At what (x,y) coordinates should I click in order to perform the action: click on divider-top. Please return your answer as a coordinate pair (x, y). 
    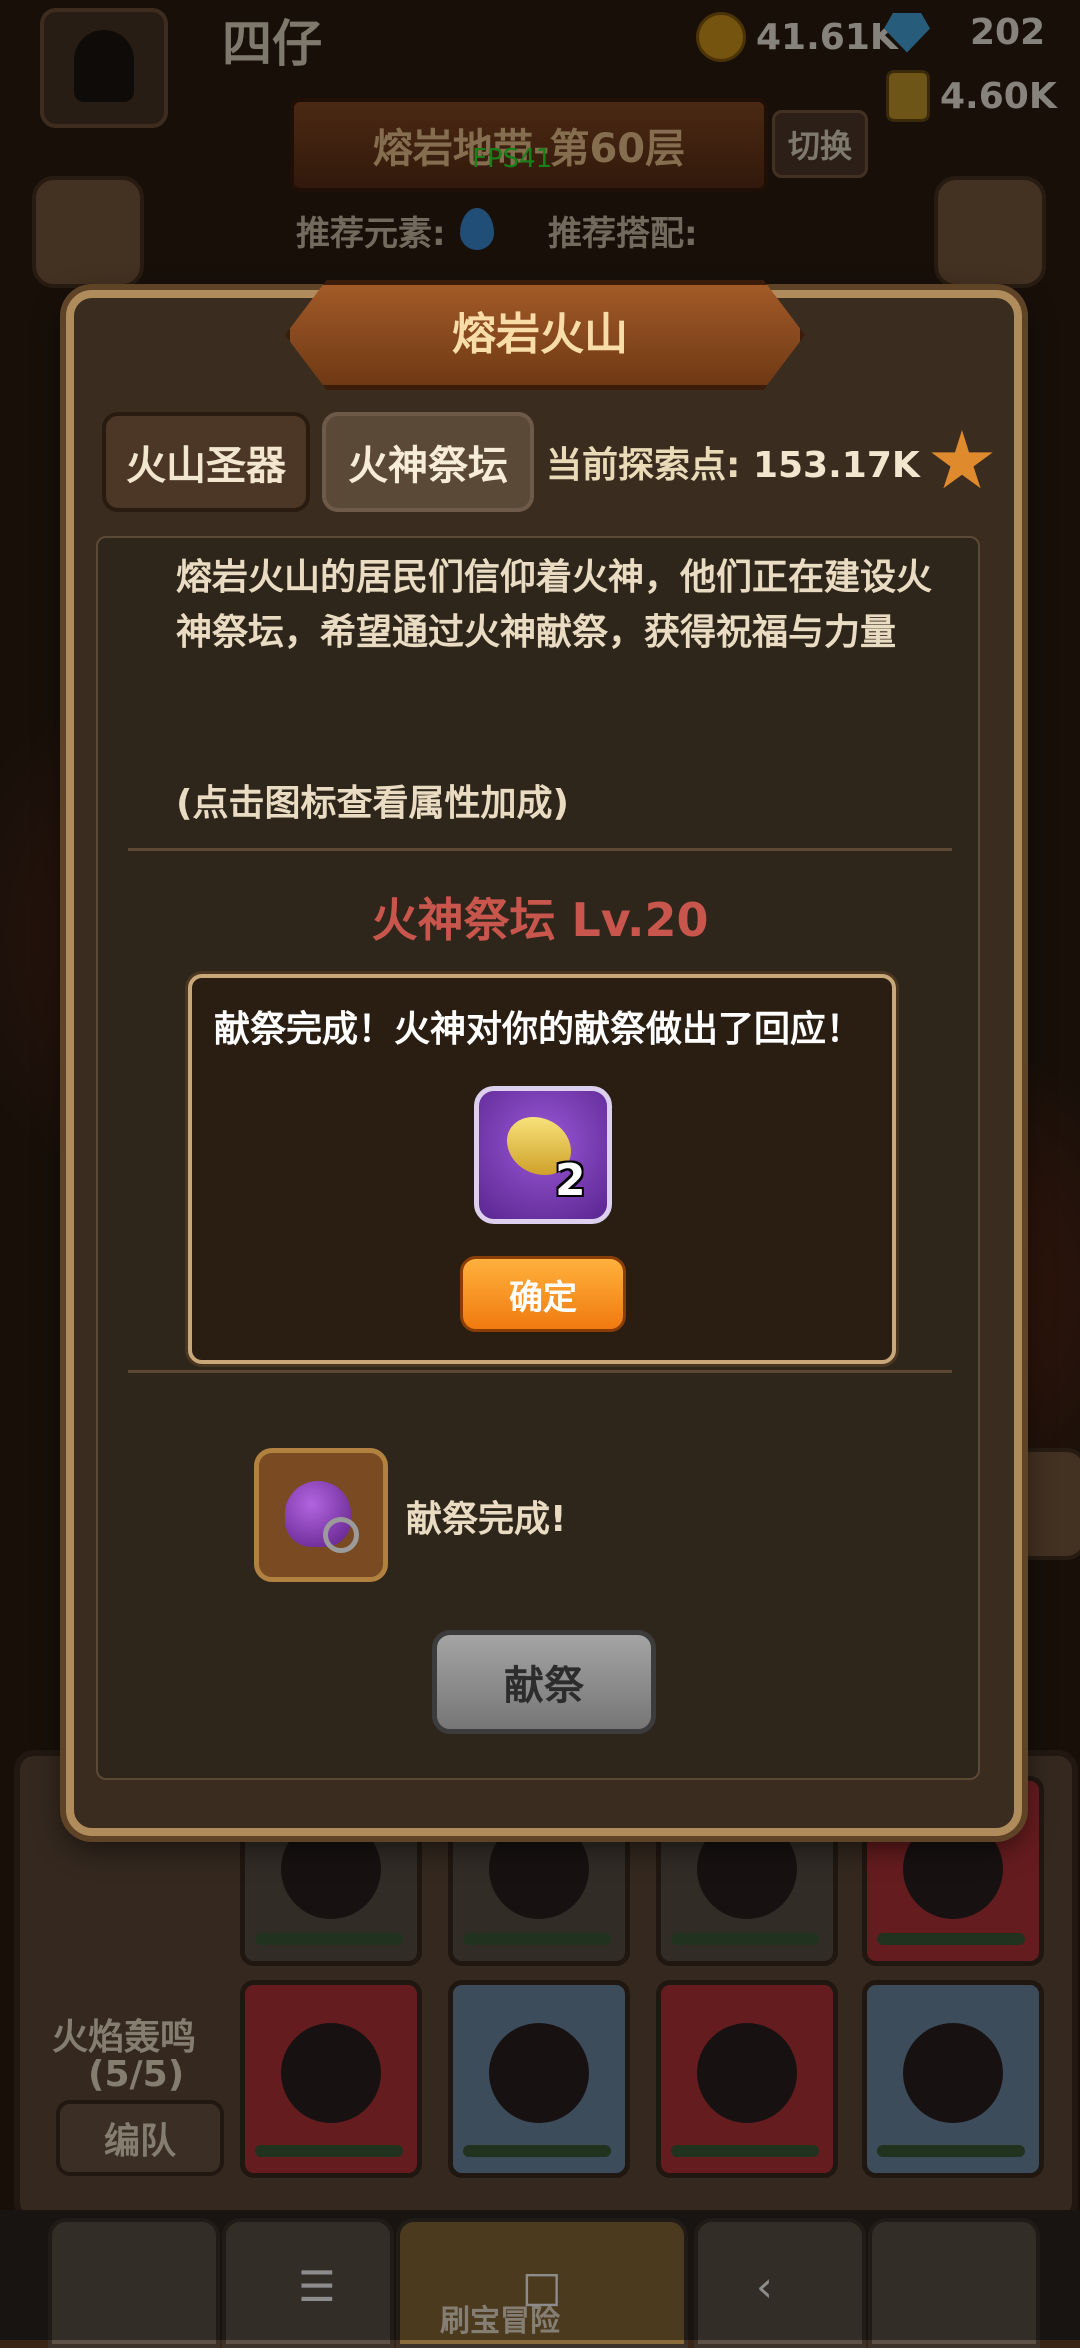
    Looking at the image, I should click on (540, 849).